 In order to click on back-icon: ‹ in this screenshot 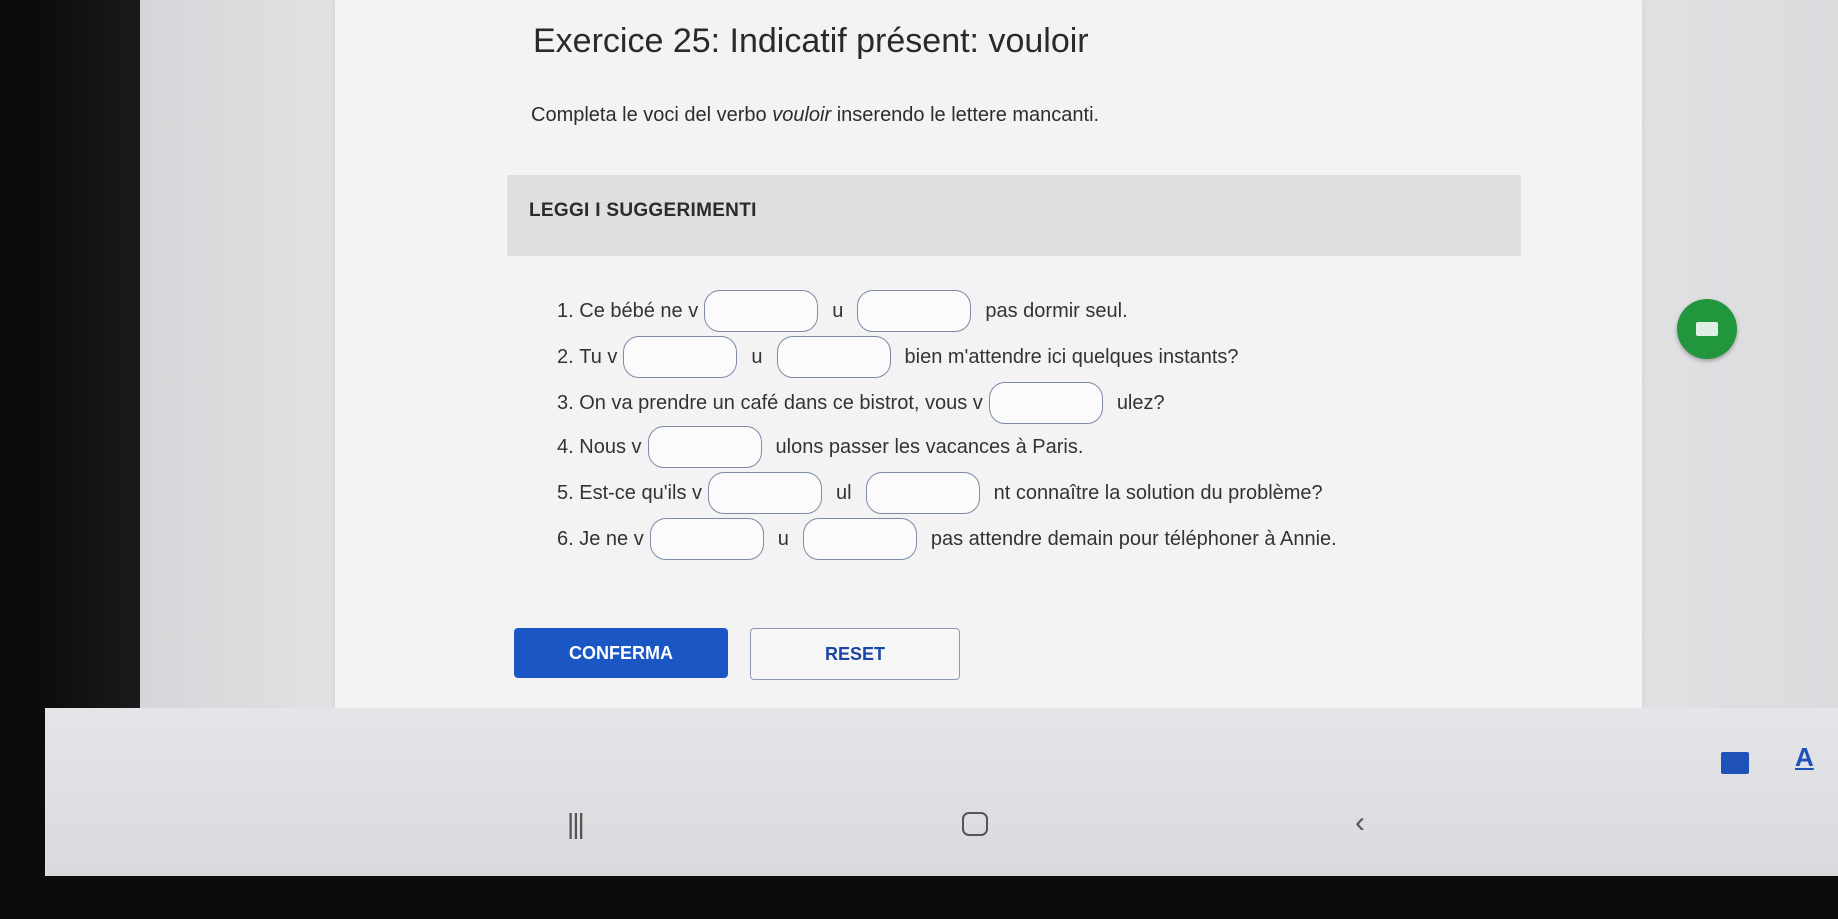, I will do `click(1360, 823)`.